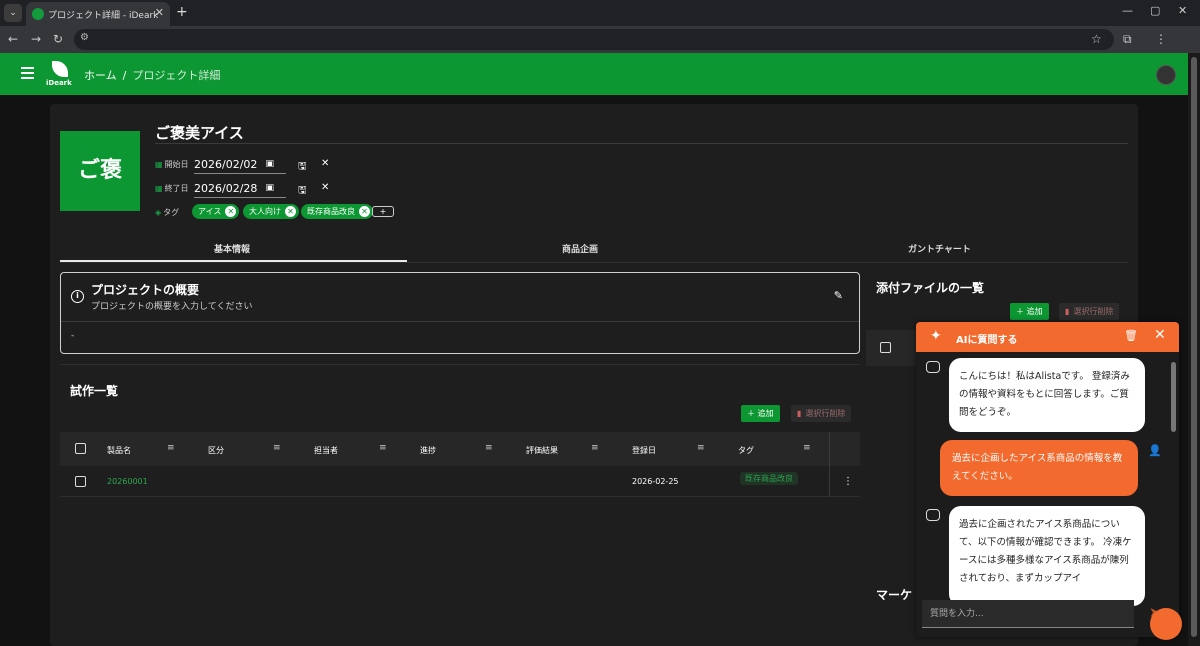  What do you see at coordinates (594, 39) in the screenshot?
I see `url-field: ⚙` at bounding box center [594, 39].